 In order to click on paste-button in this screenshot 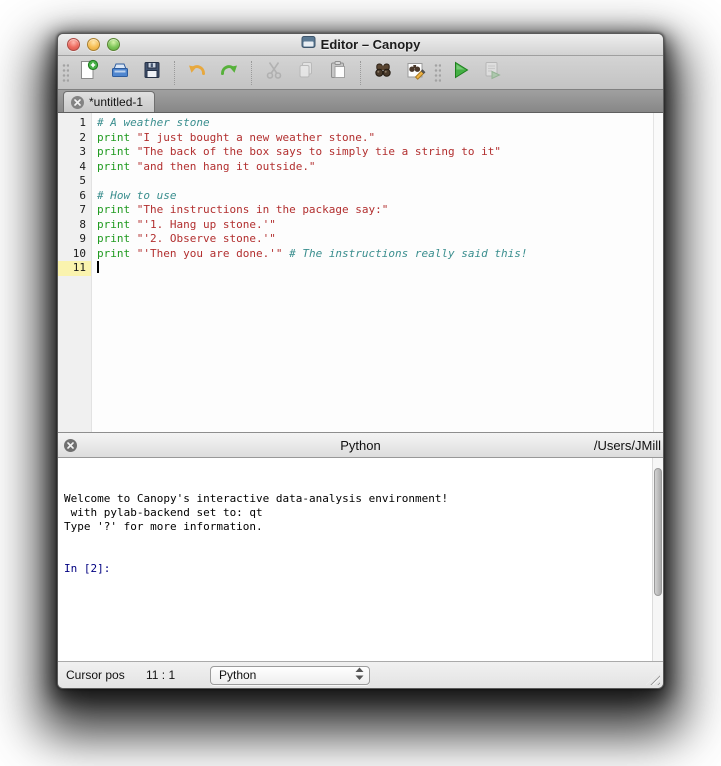, I will do `click(338, 73)`.